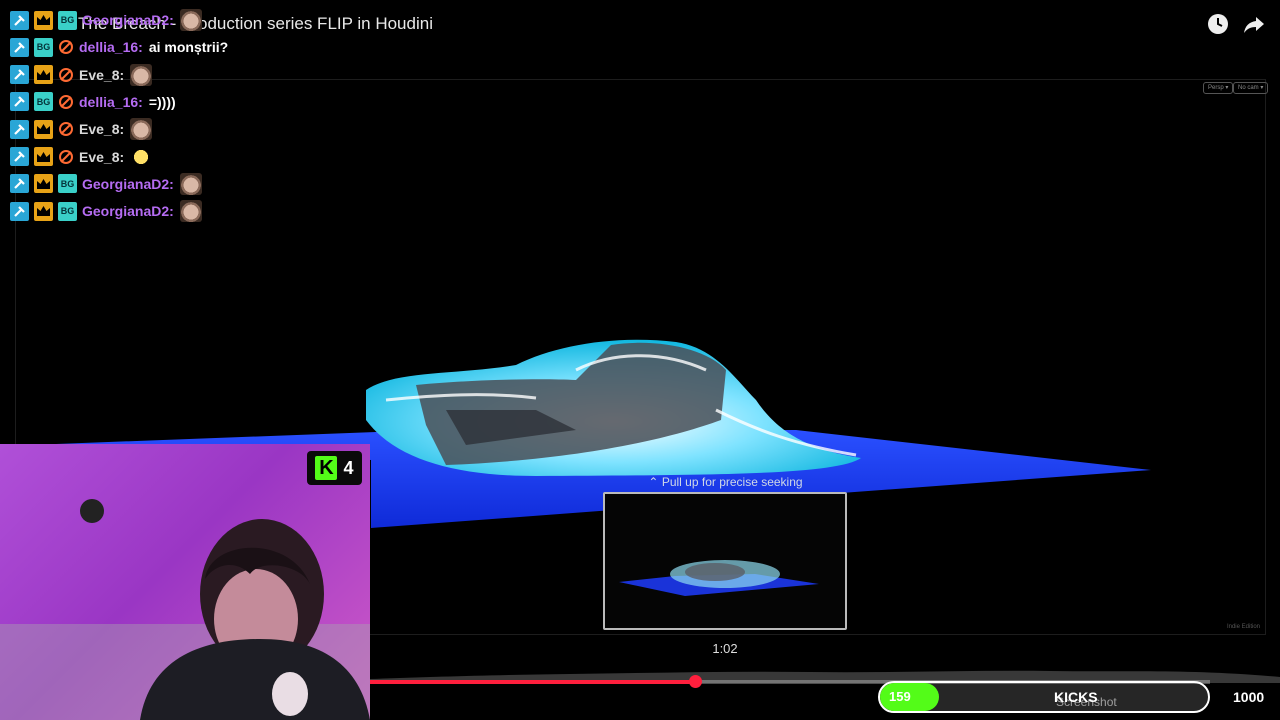  I want to click on chat-message: BG dellia_16: ai monștrii?, so click(121, 47).